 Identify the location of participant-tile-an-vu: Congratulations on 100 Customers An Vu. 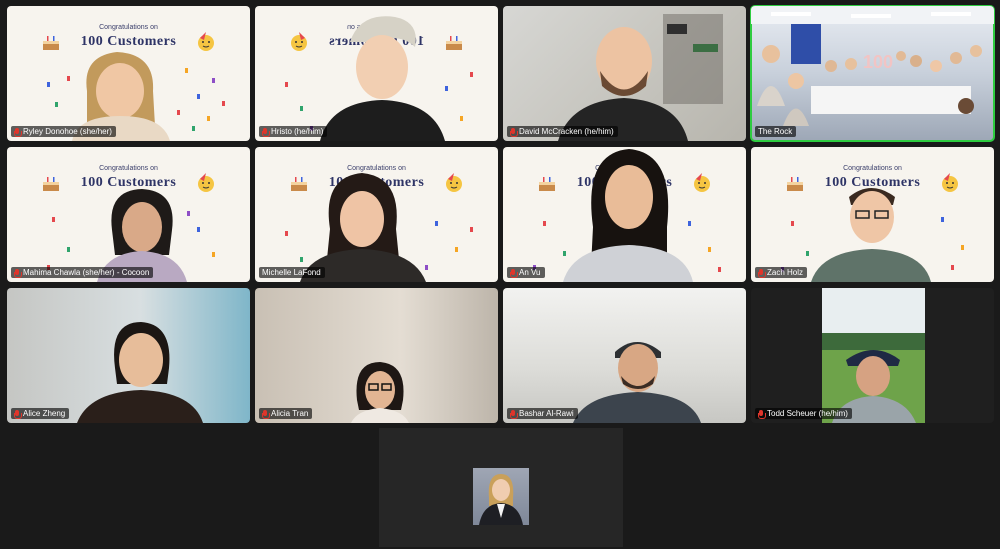
(624, 214).